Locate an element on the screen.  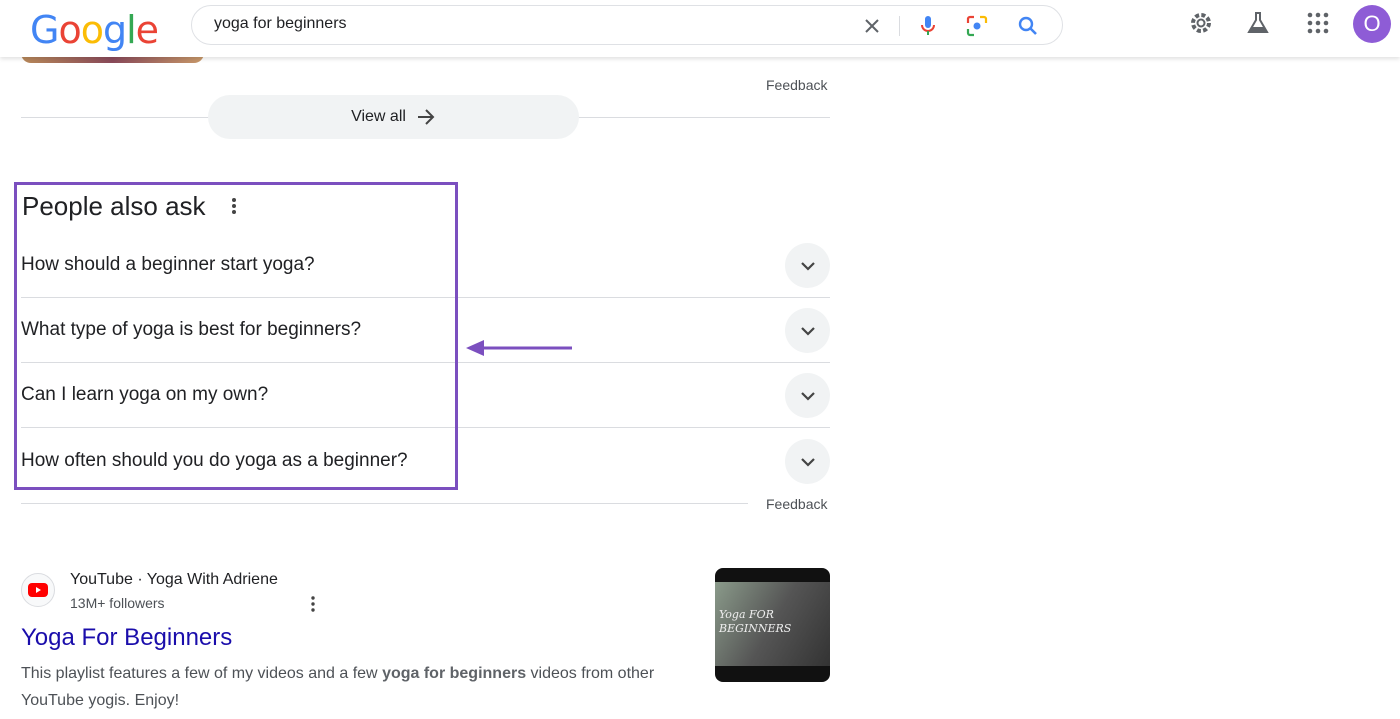
google-logo: Google is located at coordinates (94, 30).